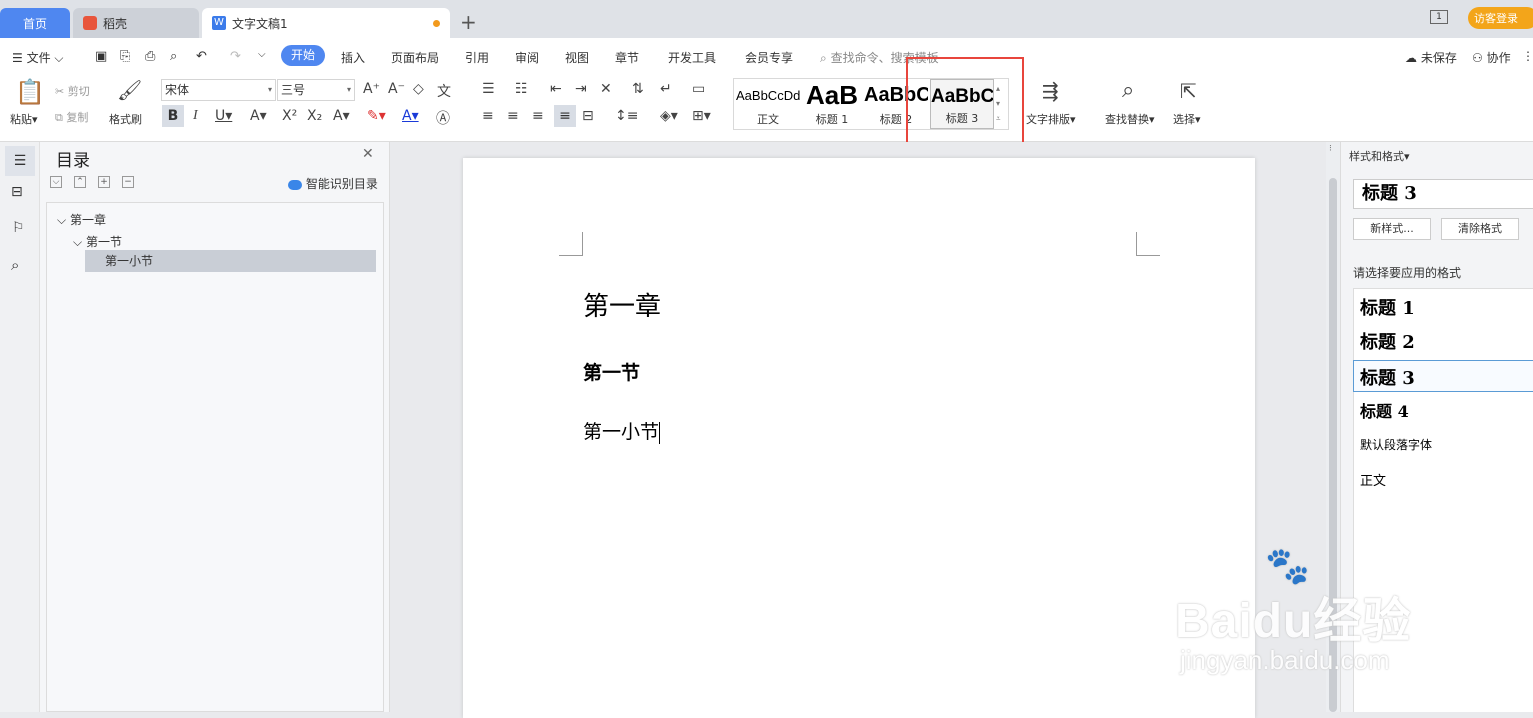 Image resolution: width=1533 pixels, height=718 pixels. What do you see at coordinates (1439, 17) in the screenshot?
I see `window-count-icon: 1` at bounding box center [1439, 17].